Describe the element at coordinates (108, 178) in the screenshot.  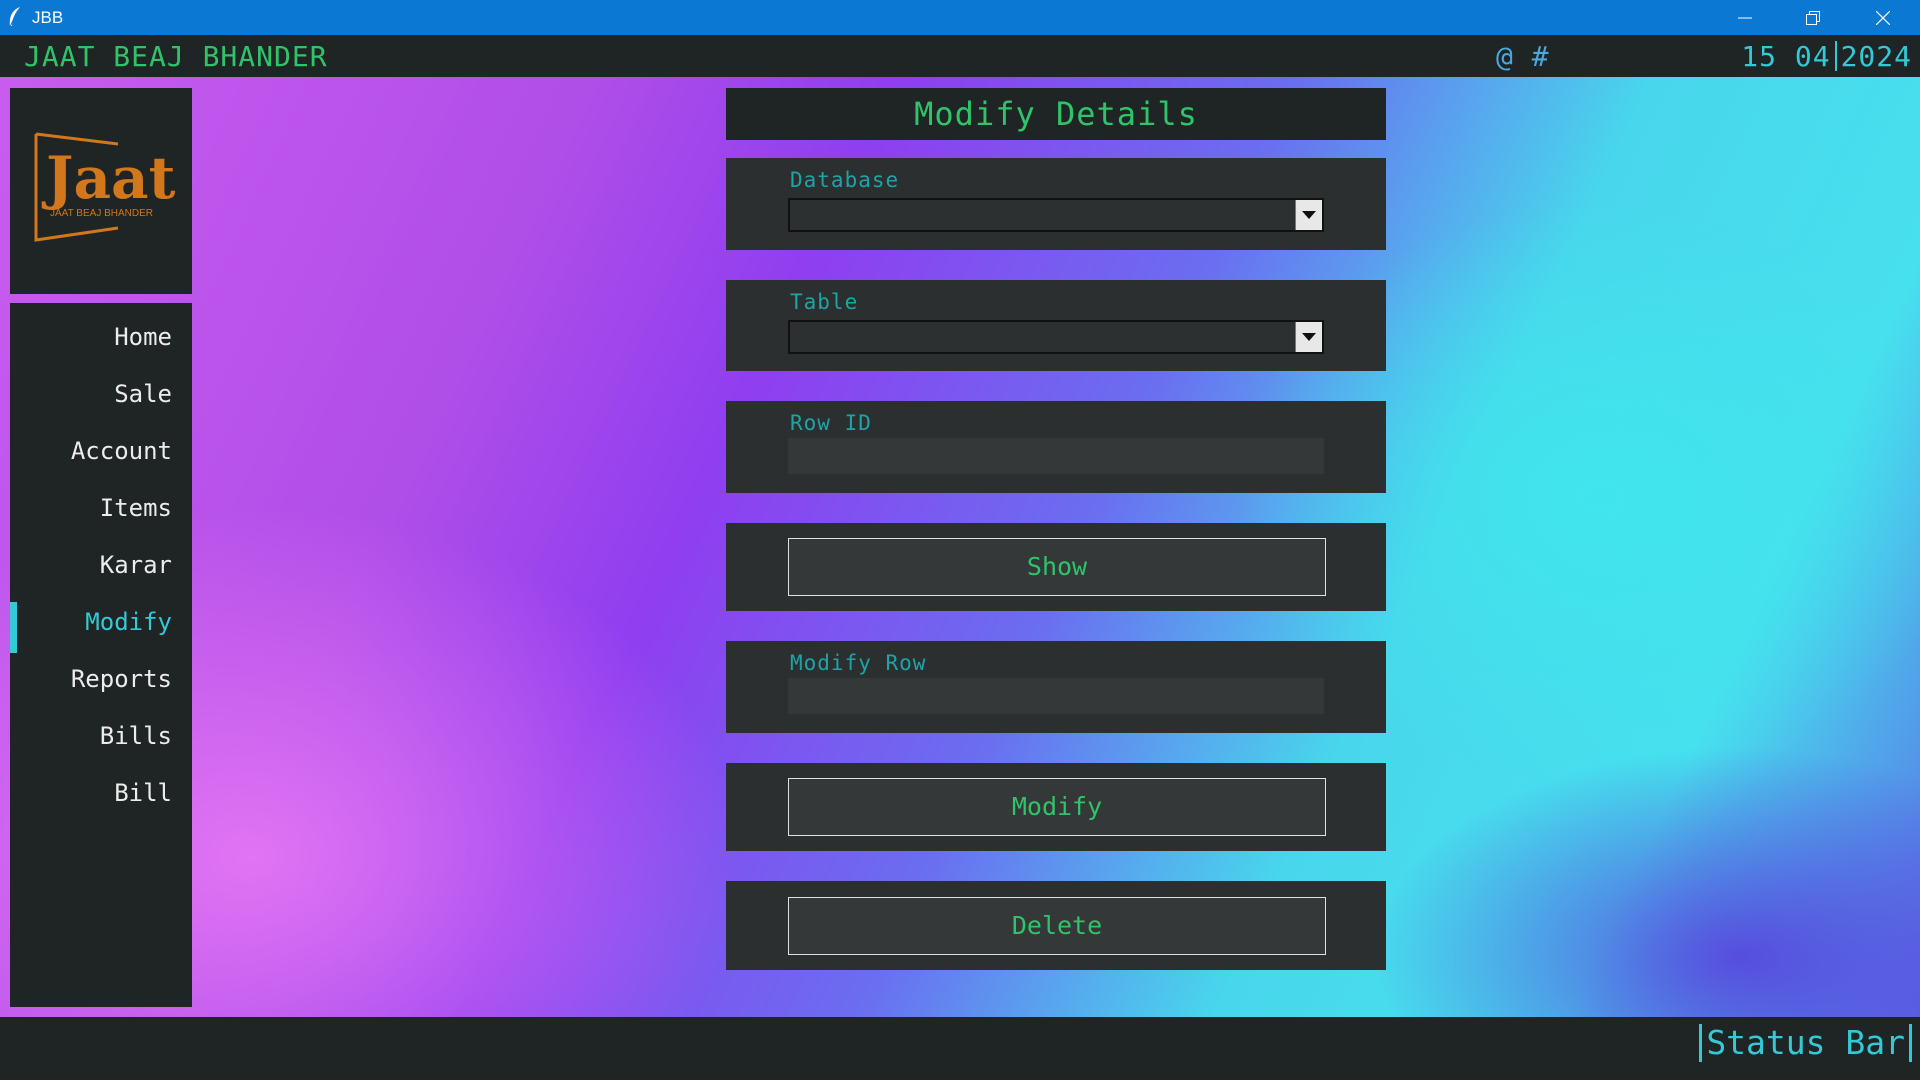
I see `logo-wordmark: Jaat` at that location.